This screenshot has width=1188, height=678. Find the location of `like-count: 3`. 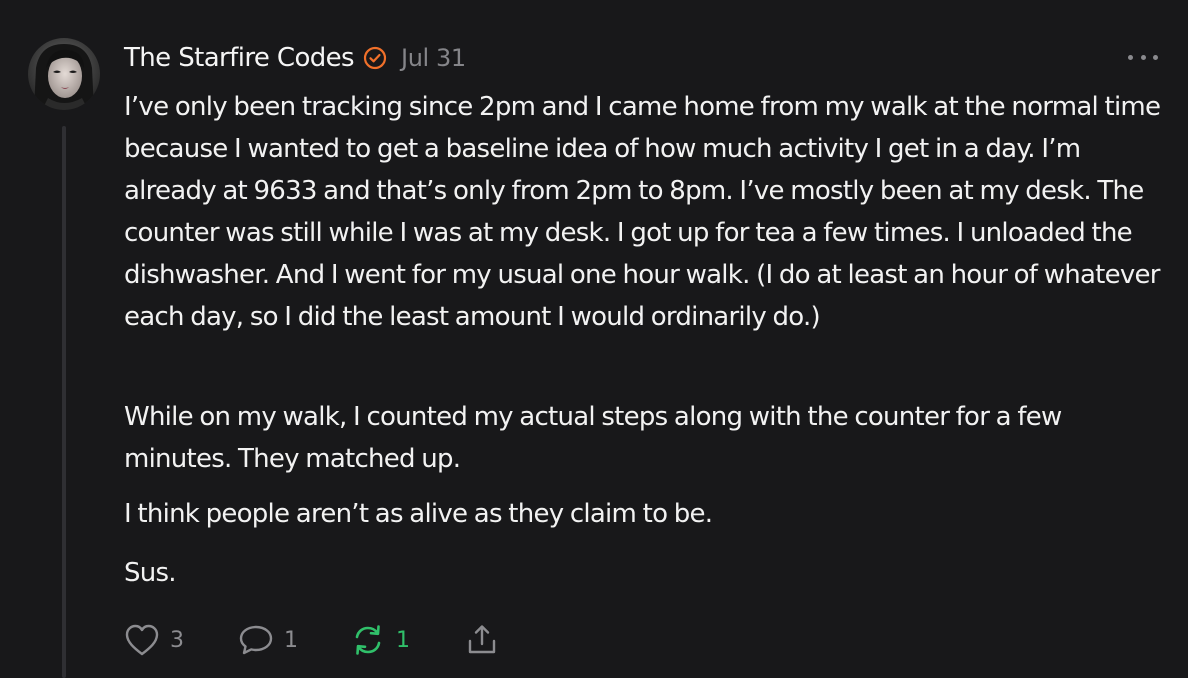

like-count: 3 is located at coordinates (177, 640).